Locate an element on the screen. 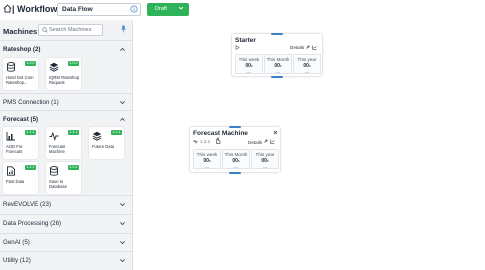 The image size is (485, 270). sidebar-title: Machines is located at coordinates (20, 31).